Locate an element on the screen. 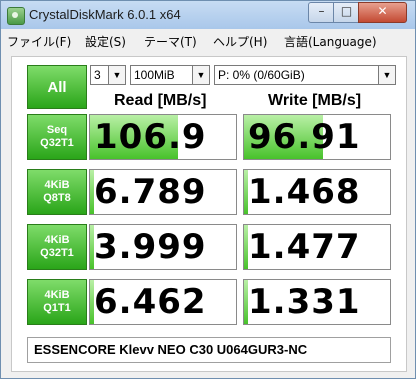  read-result-4kib-q32t1: 3.999 is located at coordinates (163, 247).